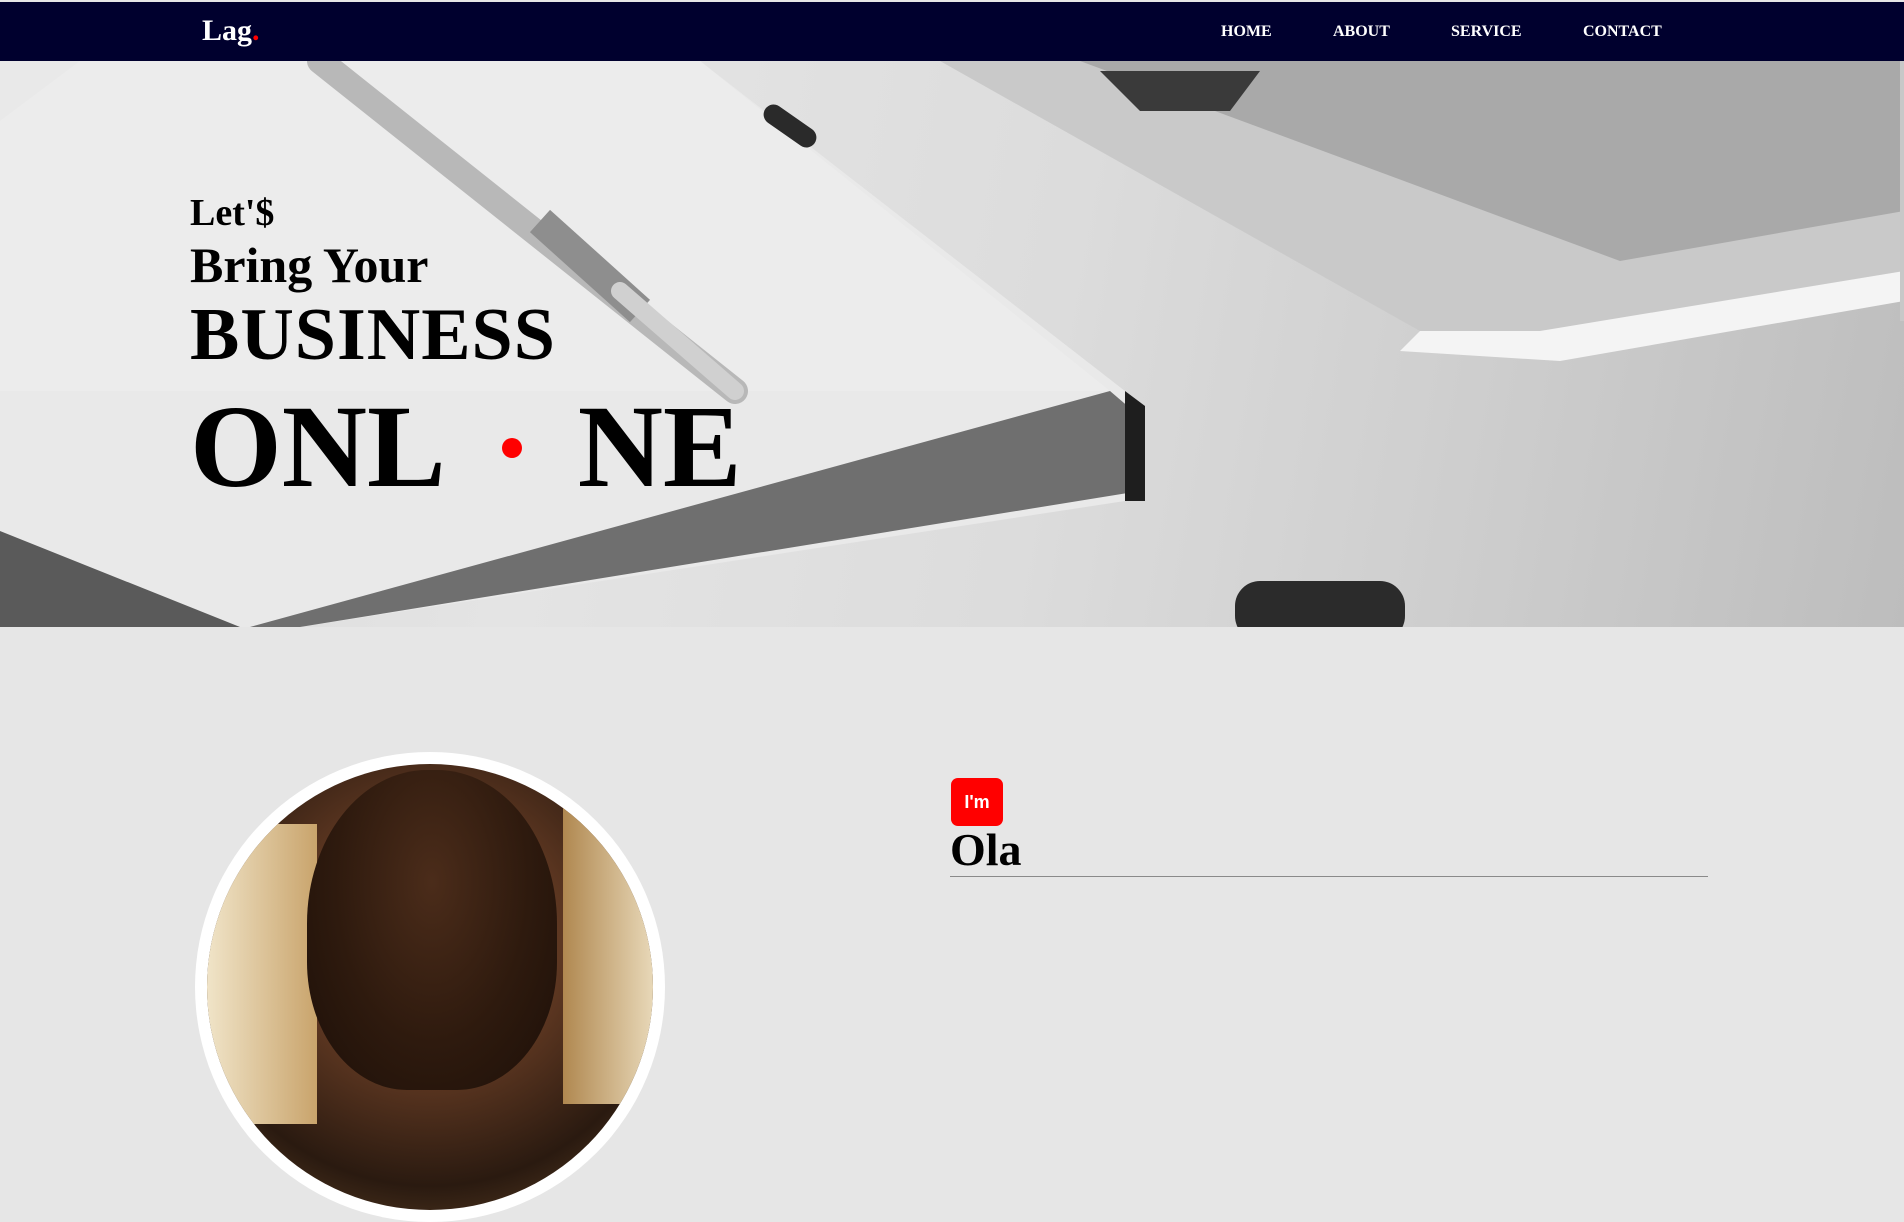 The height and width of the screenshot is (1222, 1904). Describe the element at coordinates (309, 265) in the screenshot. I see `hero-line-bring: Bring Your` at that location.